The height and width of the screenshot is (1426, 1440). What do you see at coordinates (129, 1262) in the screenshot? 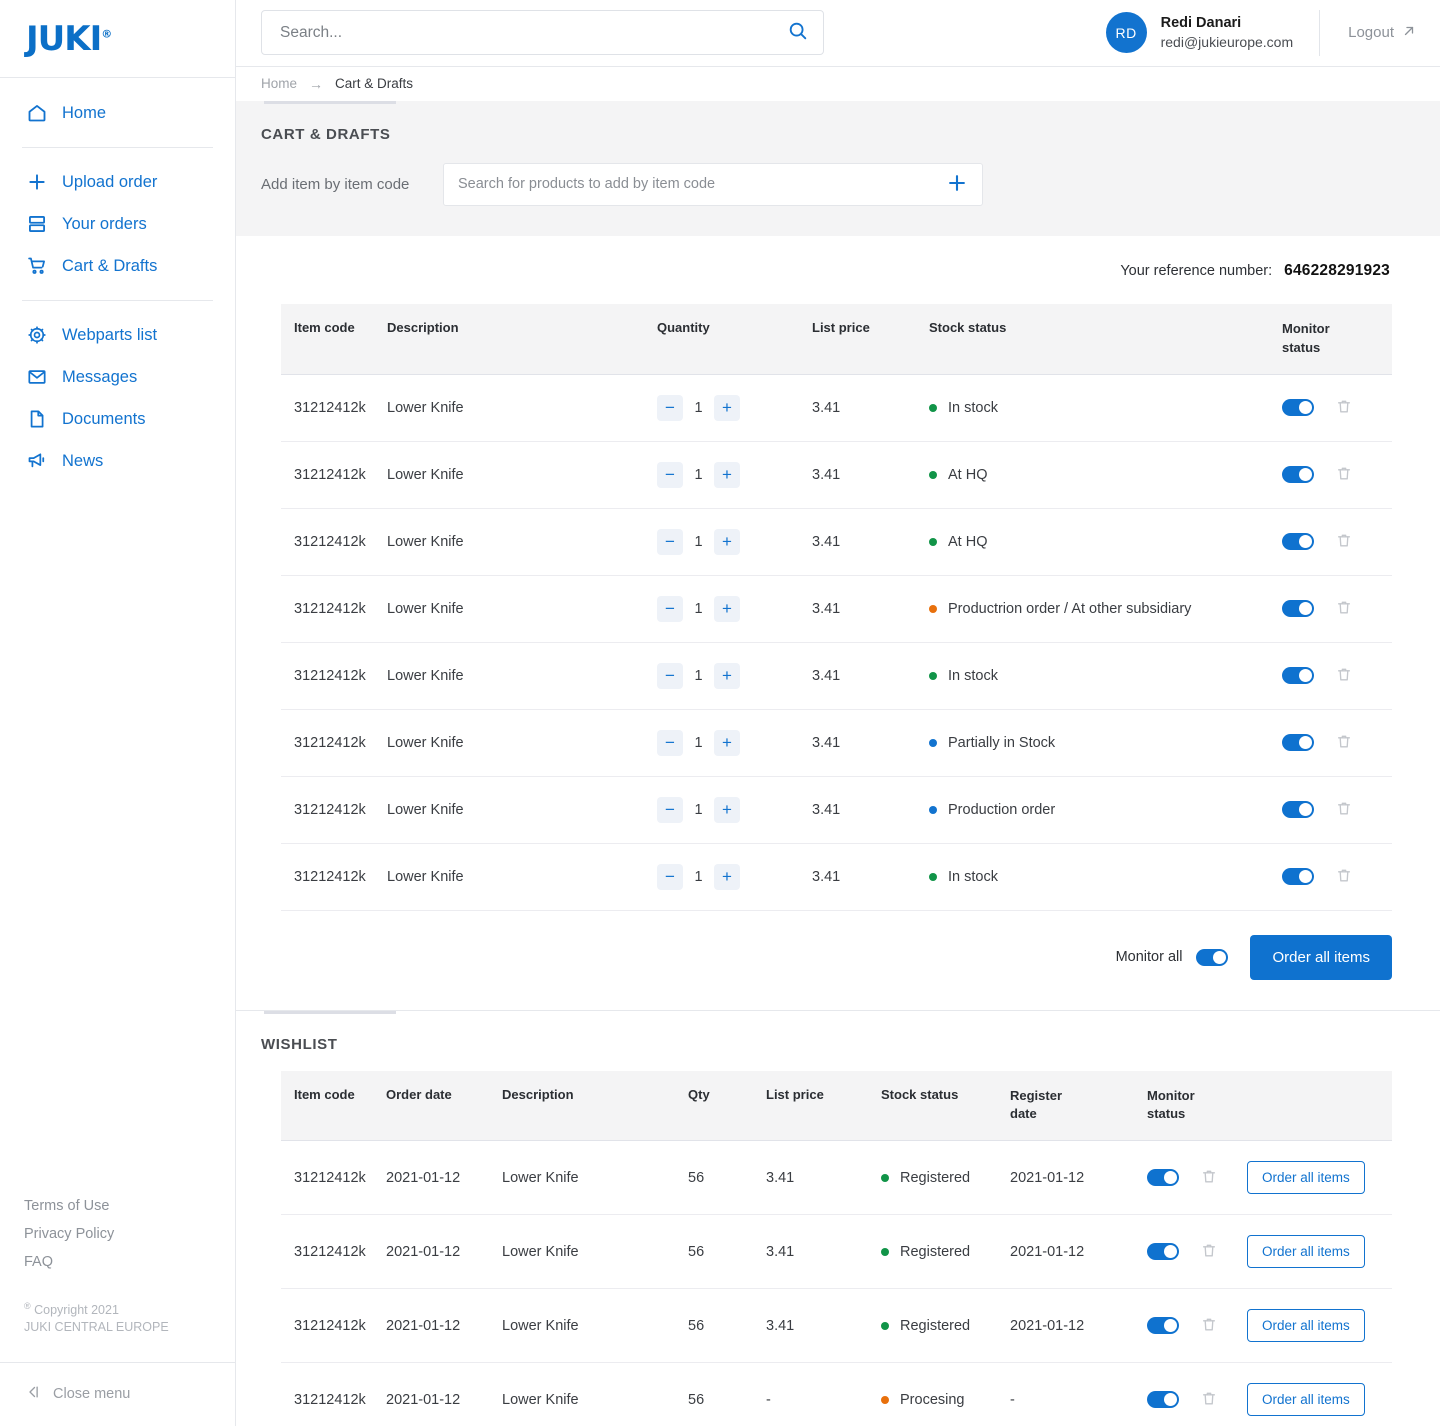
I see `link-faq: FAQ` at bounding box center [129, 1262].